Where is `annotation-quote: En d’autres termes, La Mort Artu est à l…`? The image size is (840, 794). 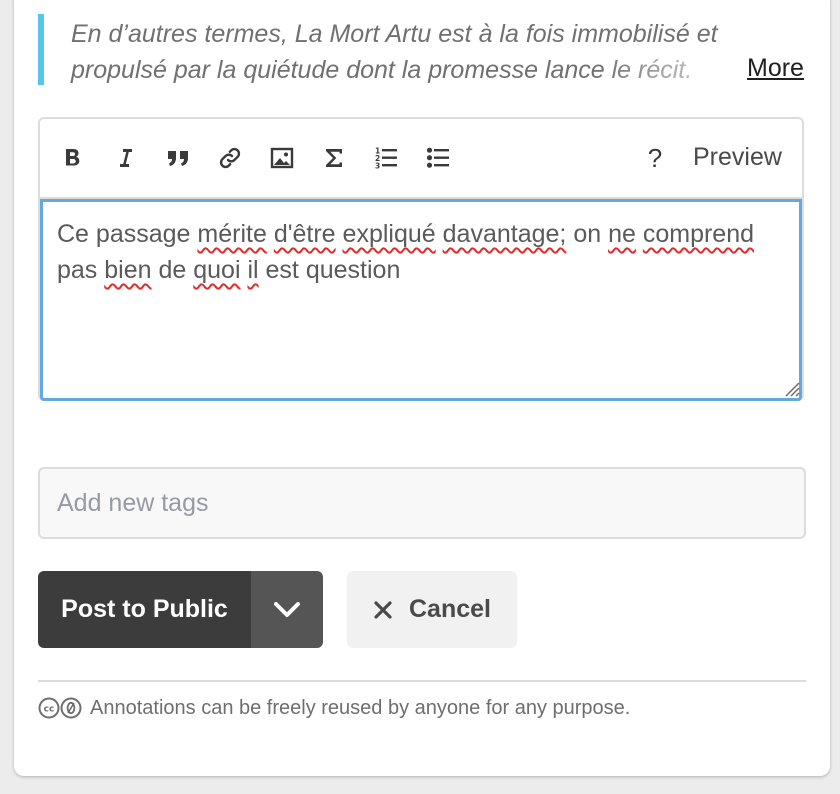
annotation-quote: En d’autres termes, La Mort Artu est à l… is located at coordinates (423, 51).